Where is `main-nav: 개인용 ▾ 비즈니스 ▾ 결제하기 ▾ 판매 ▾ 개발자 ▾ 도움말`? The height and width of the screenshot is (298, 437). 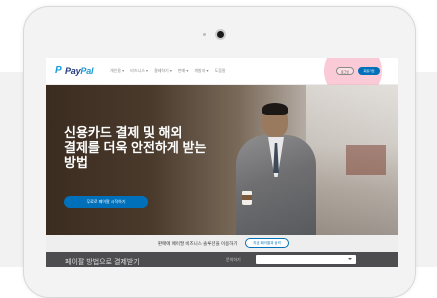 main-nav: 개인용 ▾ 비즈니스 ▾ 결제하기 ▾ 판매 ▾ 개발자 ▾ 도움말 is located at coordinates (168, 71).